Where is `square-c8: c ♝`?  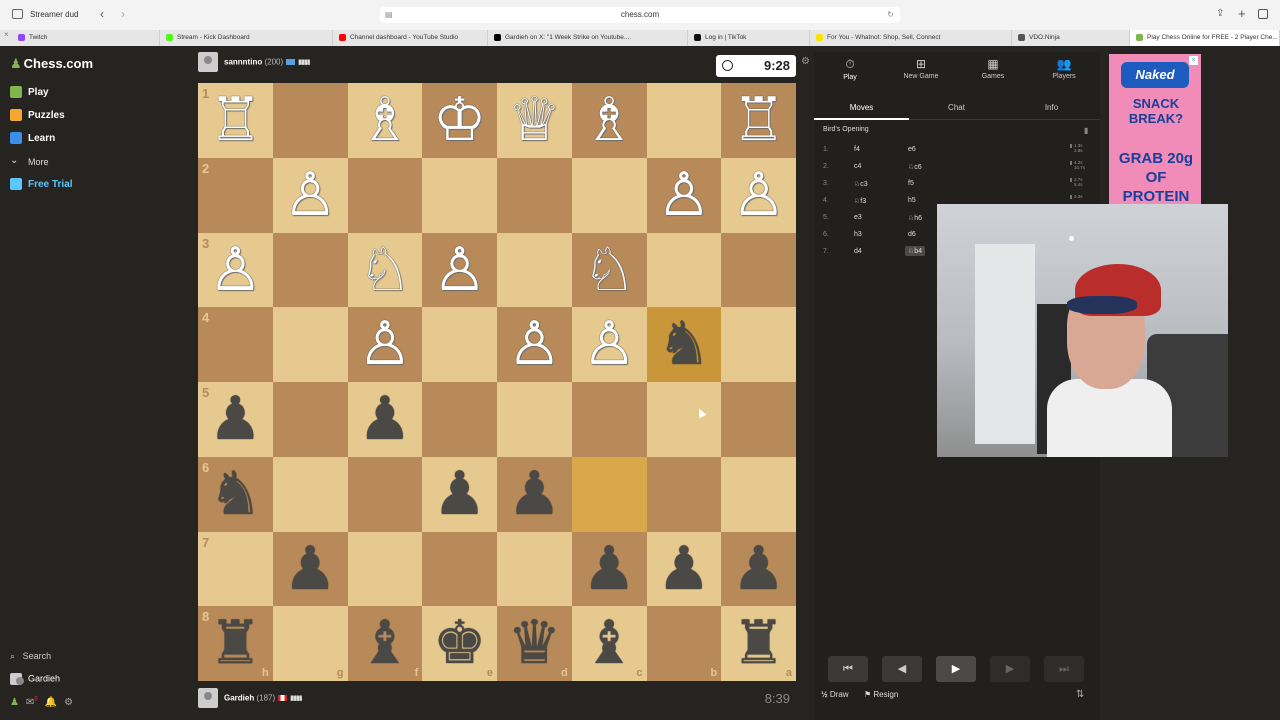
square-c8: c ♝ is located at coordinates (609, 643).